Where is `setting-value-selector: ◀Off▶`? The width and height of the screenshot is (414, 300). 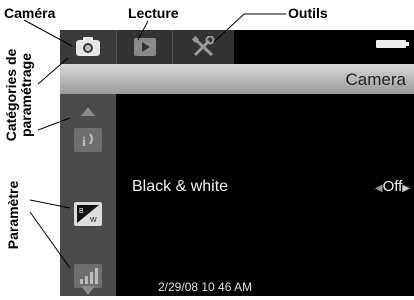 setting-value-selector: ◀Off▶ is located at coordinates (392, 186).